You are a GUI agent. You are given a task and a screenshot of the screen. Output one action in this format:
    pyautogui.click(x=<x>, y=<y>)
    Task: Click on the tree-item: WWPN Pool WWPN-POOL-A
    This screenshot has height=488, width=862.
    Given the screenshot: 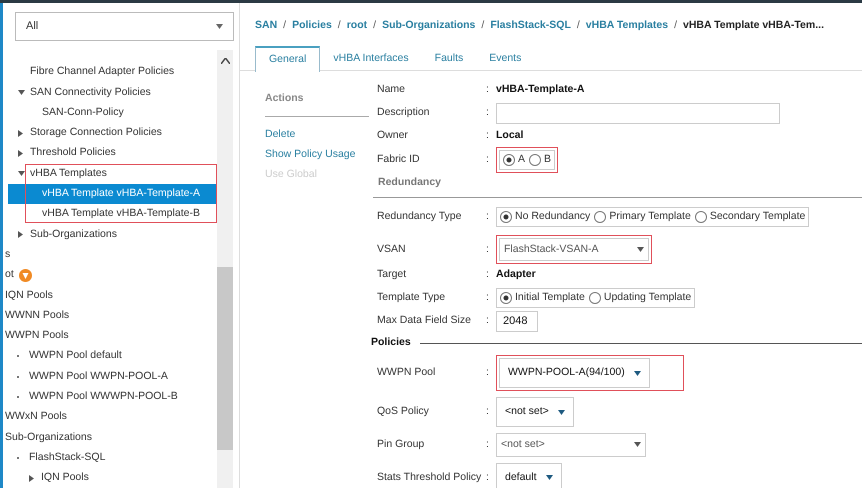 What is the action you would take?
    pyautogui.click(x=110, y=376)
    